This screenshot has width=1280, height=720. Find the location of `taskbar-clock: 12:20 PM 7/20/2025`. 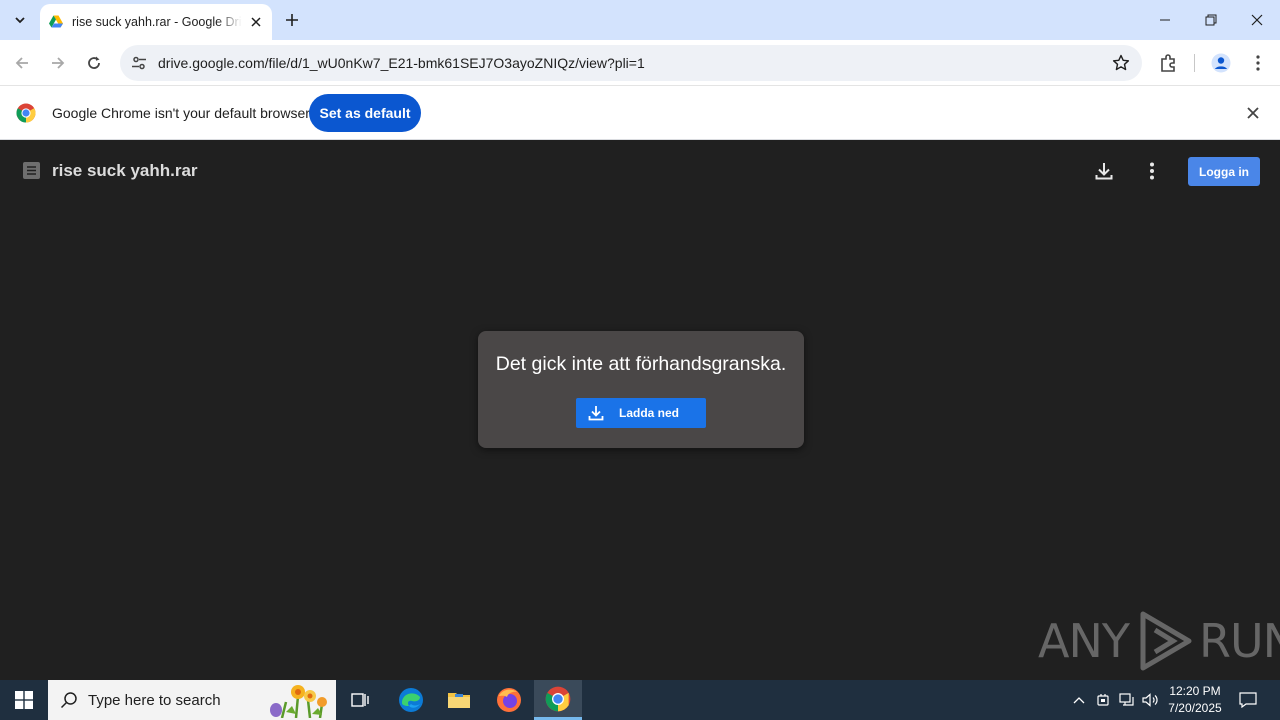

taskbar-clock: 12:20 PM 7/20/2025 is located at coordinates (1195, 700).